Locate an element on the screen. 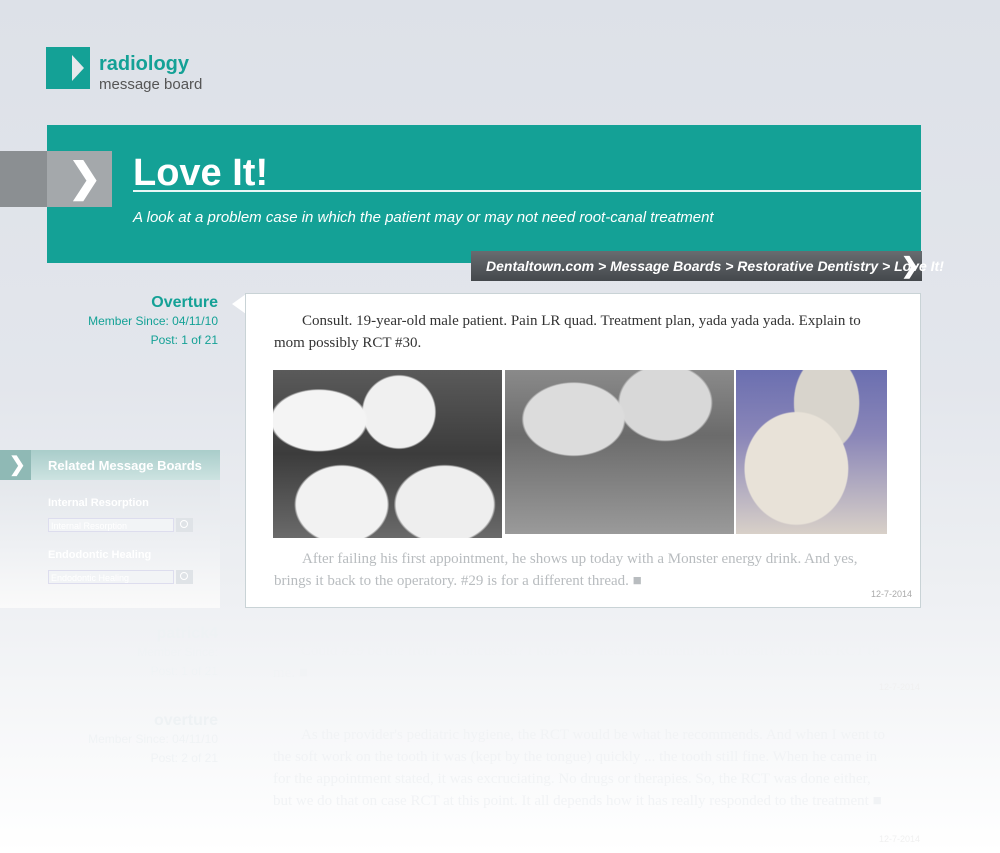  logo-subtitle: message board is located at coordinates (151, 84).